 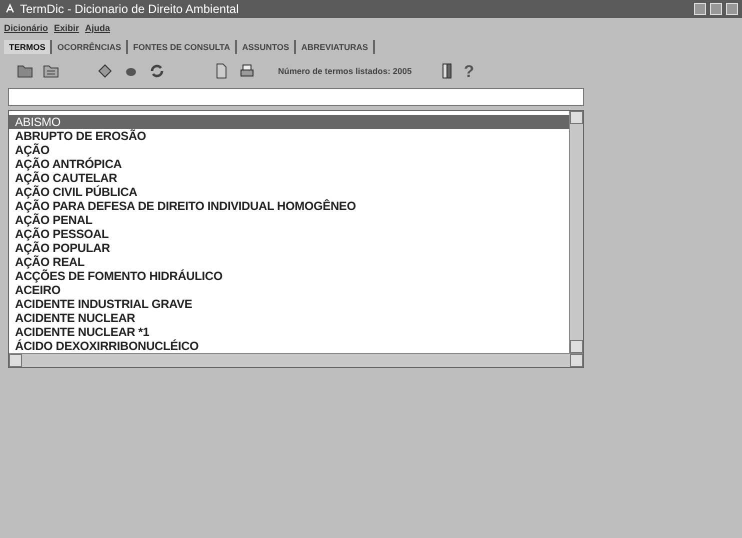 I want to click on list-item: AÇÃO CIVIL PÚBLICA, so click(x=289, y=192).